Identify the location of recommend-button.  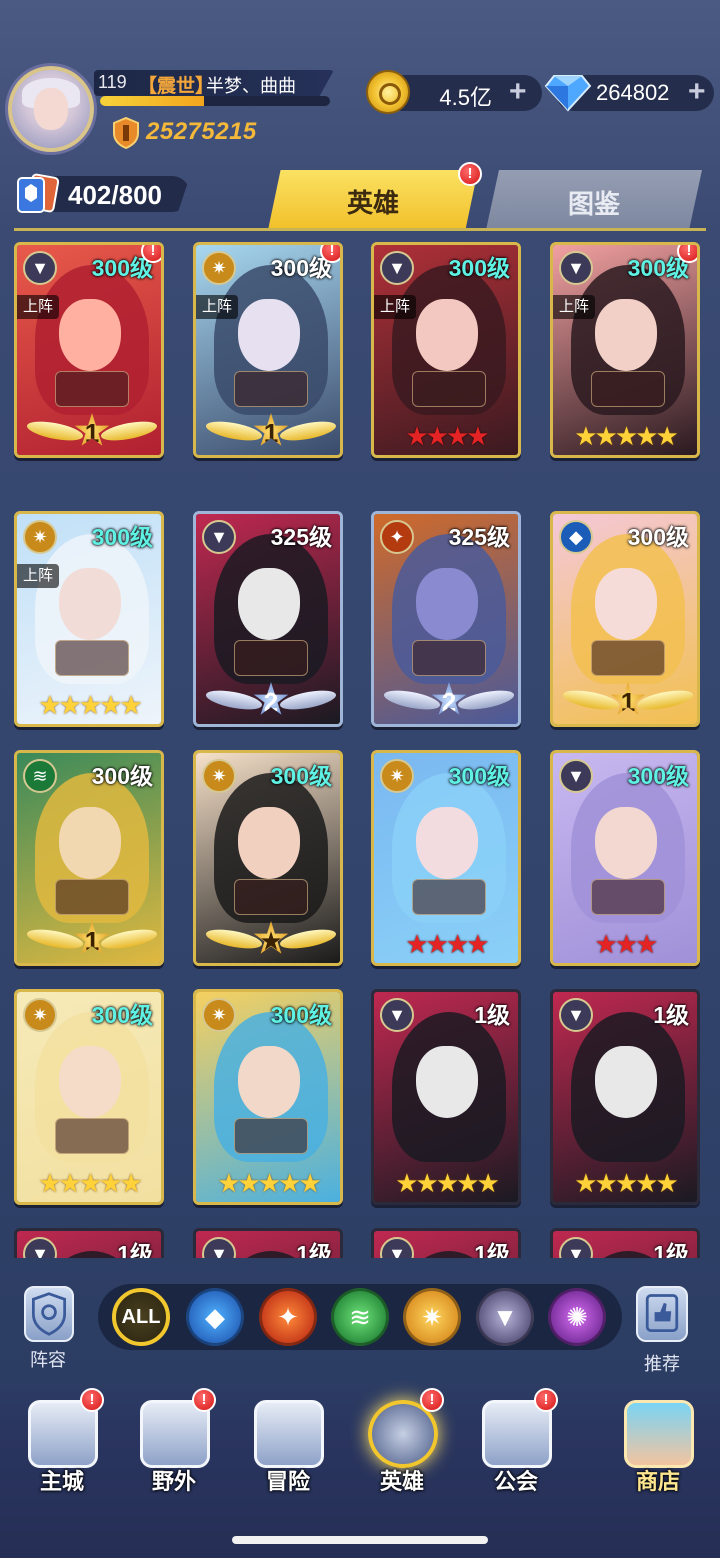
(662, 1314).